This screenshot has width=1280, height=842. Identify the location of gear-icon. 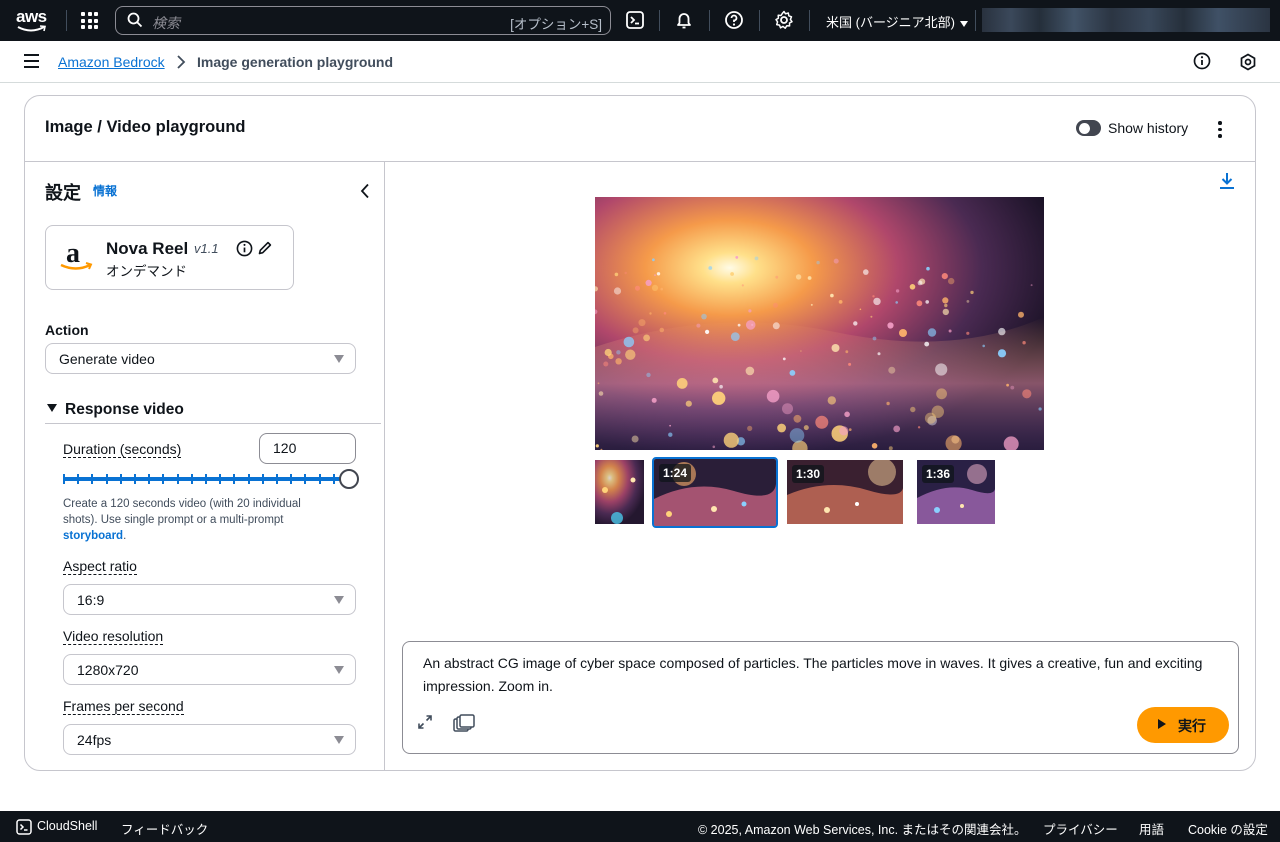
(784, 20).